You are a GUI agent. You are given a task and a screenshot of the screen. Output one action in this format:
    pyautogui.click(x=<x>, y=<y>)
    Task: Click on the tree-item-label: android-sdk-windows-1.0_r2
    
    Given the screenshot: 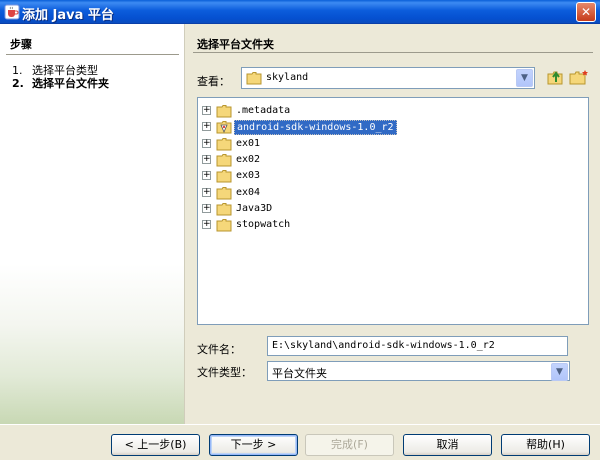 What is the action you would take?
    pyautogui.click(x=315, y=128)
    